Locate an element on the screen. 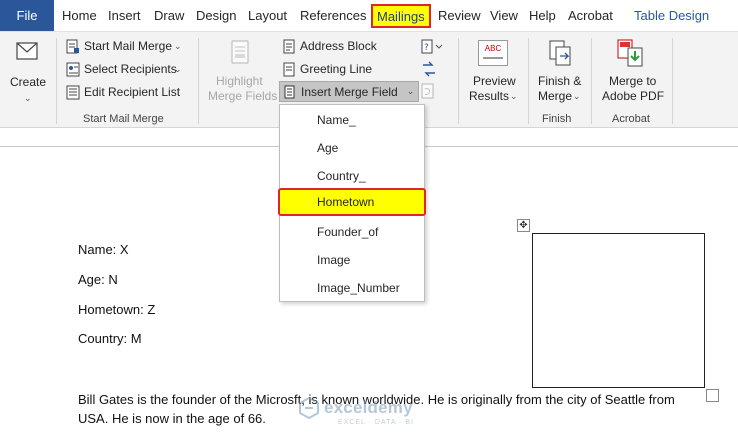 This screenshot has height=445, width=738. highlight-label-line2: Merge Fields is located at coordinates (243, 96).